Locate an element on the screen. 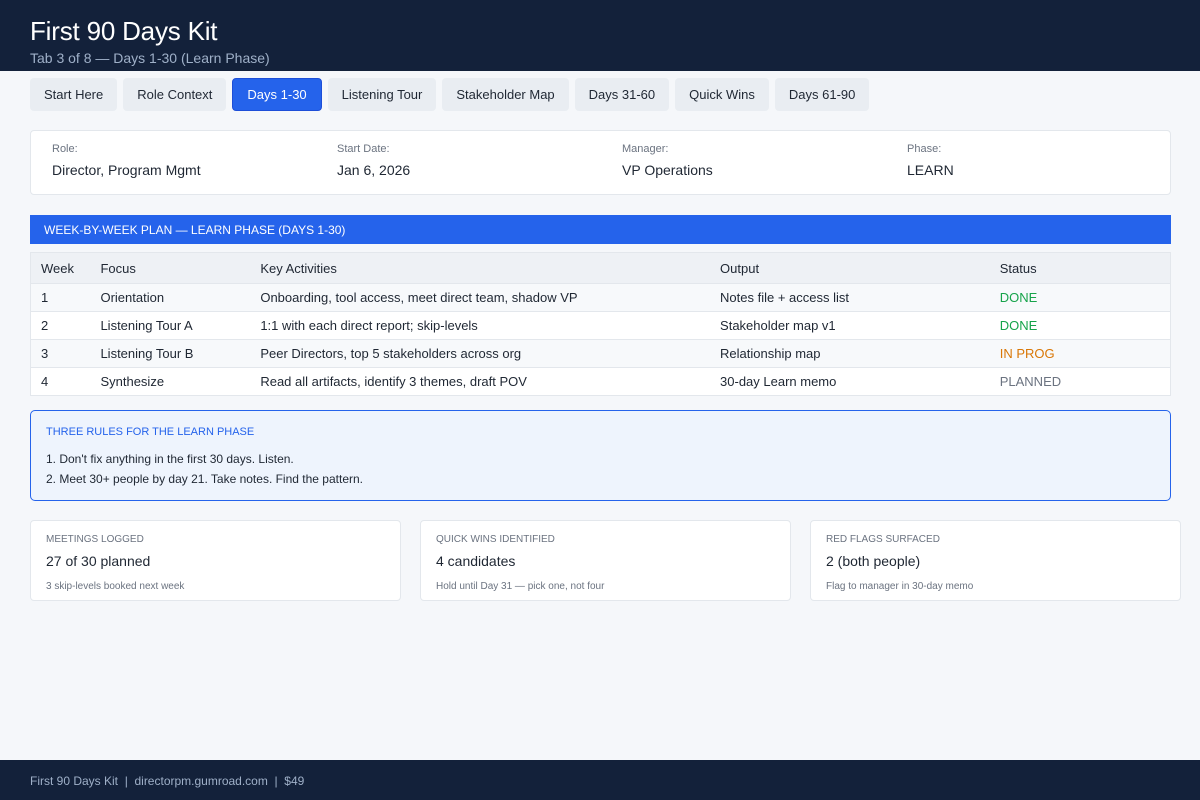 The width and height of the screenshot is (1200, 800). tab-listening-tour: Listening Tour is located at coordinates (382, 94).